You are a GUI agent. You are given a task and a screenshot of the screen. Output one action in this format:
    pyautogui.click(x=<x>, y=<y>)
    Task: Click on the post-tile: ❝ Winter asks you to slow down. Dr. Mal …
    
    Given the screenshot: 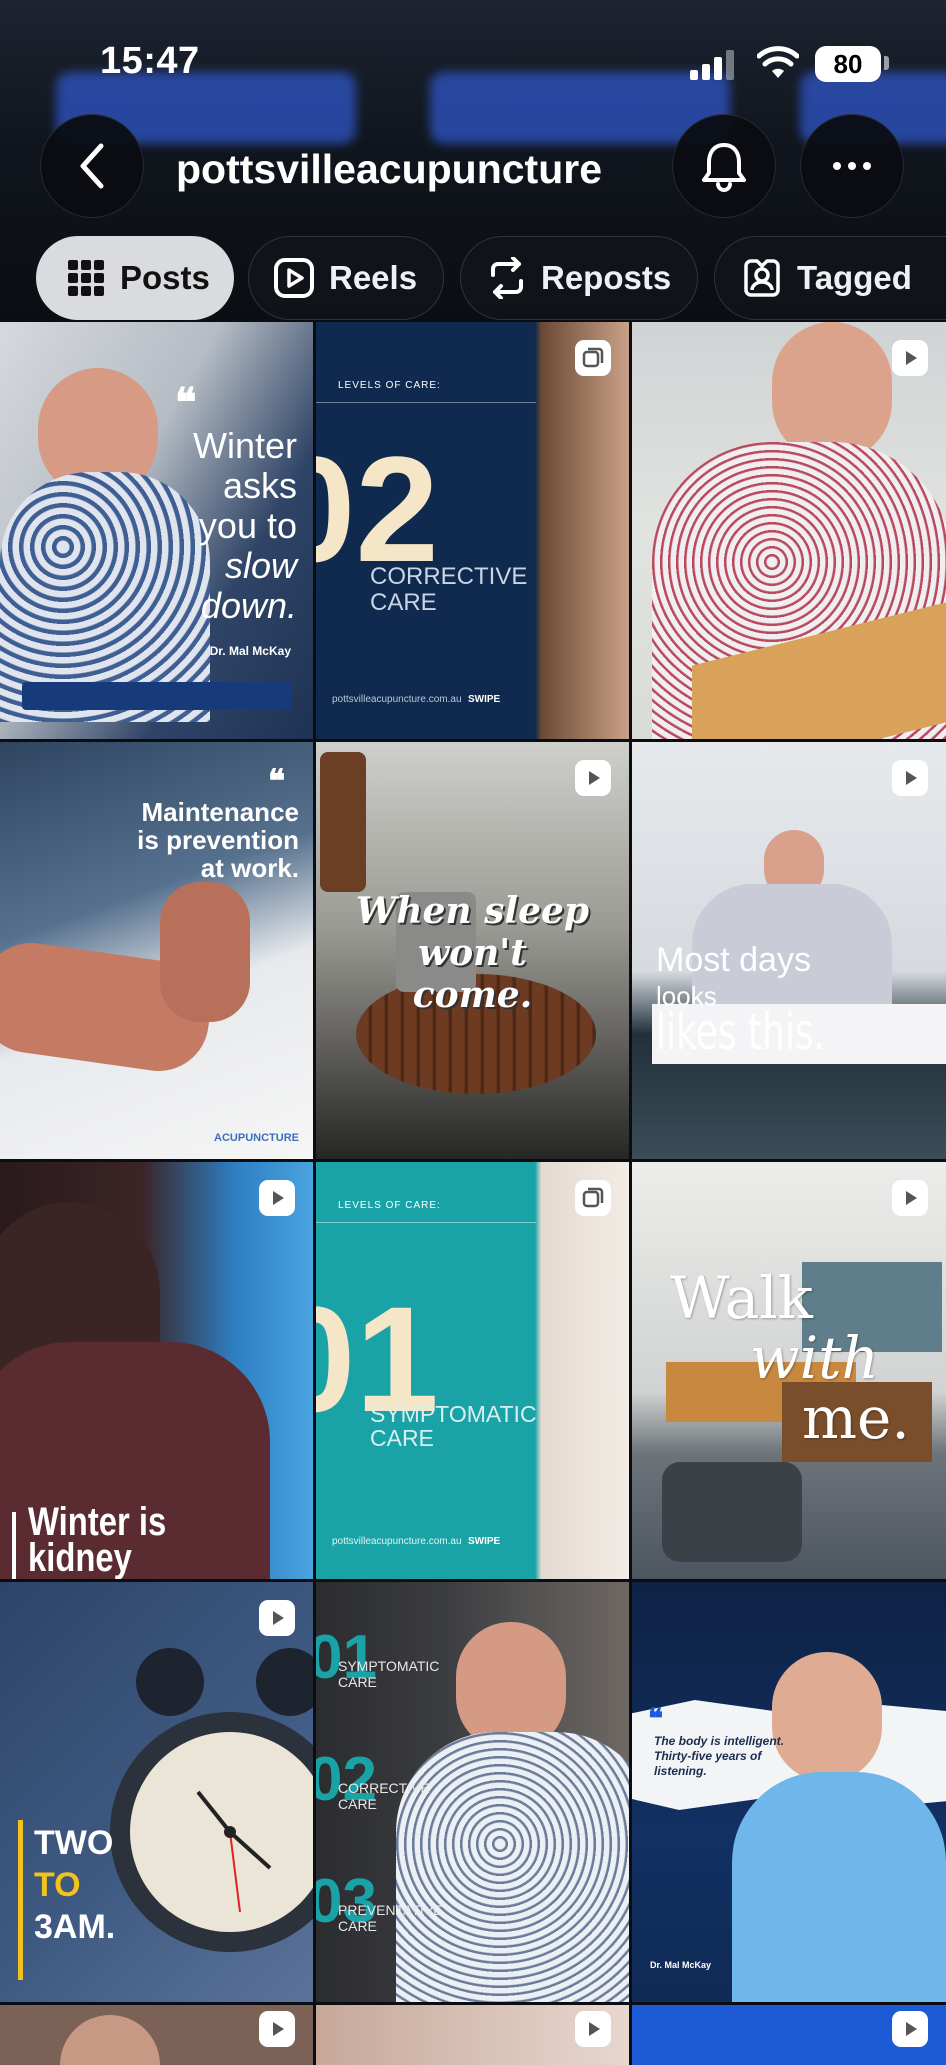 What is the action you would take?
    pyautogui.click(x=156, y=530)
    